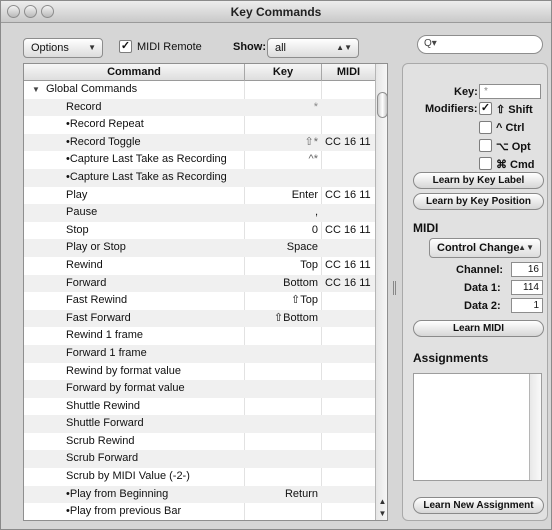  I want to click on command-column-header: Command, so click(134, 72).